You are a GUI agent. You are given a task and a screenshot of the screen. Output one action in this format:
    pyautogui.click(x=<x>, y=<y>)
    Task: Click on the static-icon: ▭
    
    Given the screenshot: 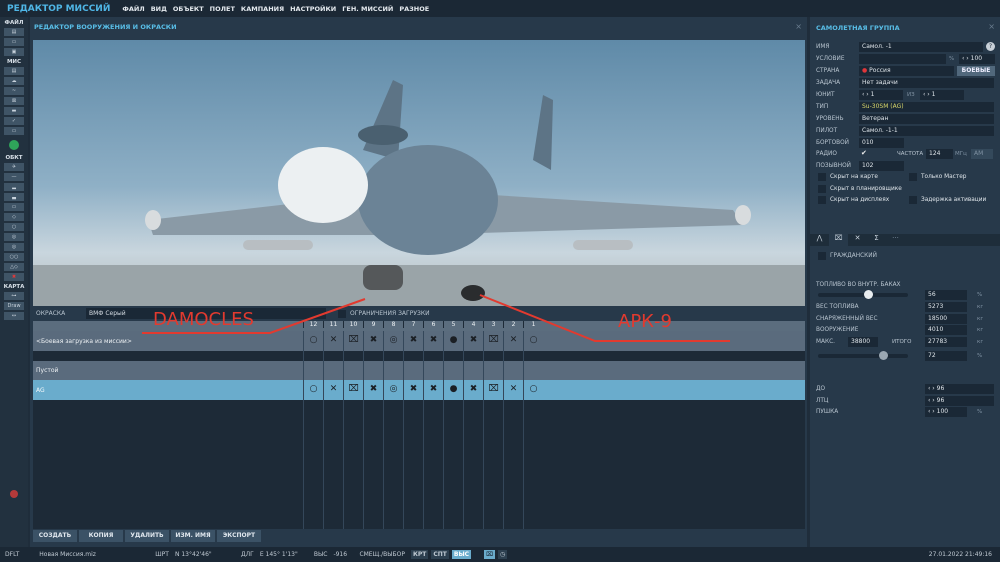 What is the action you would take?
    pyautogui.click(x=14, y=207)
    